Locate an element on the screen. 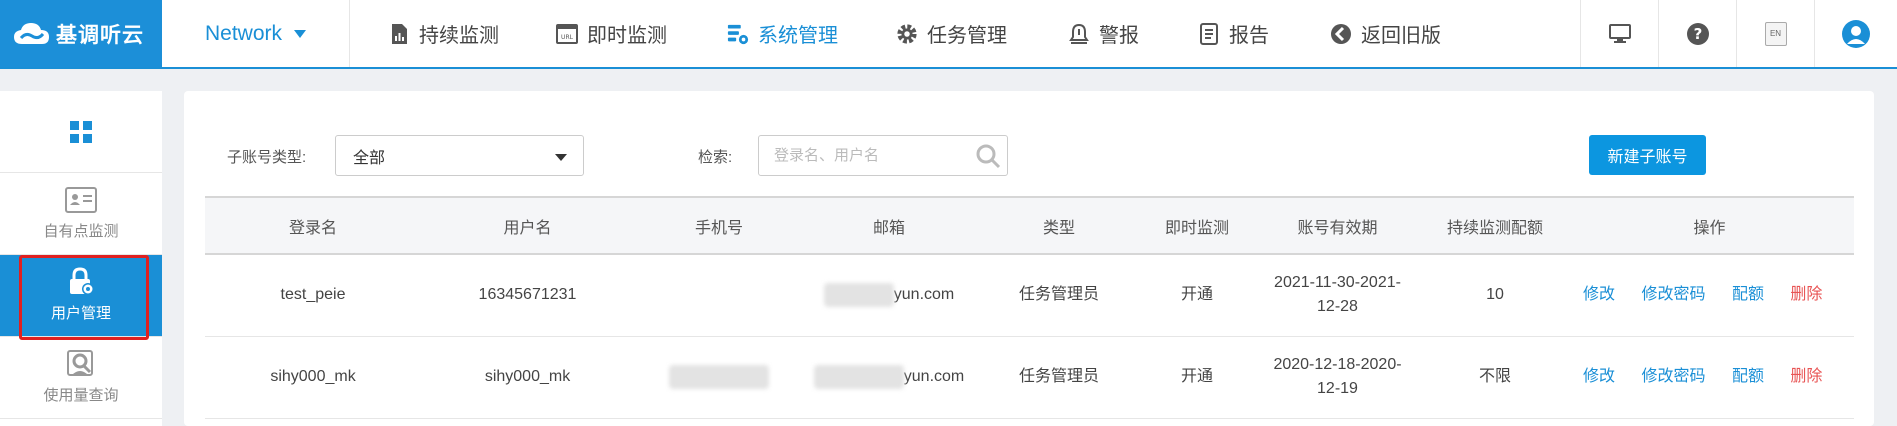 Image resolution: width=1897 pixels, height=426 pixels. brand-logo: 基调听云 is located at coordinates (81, 33).